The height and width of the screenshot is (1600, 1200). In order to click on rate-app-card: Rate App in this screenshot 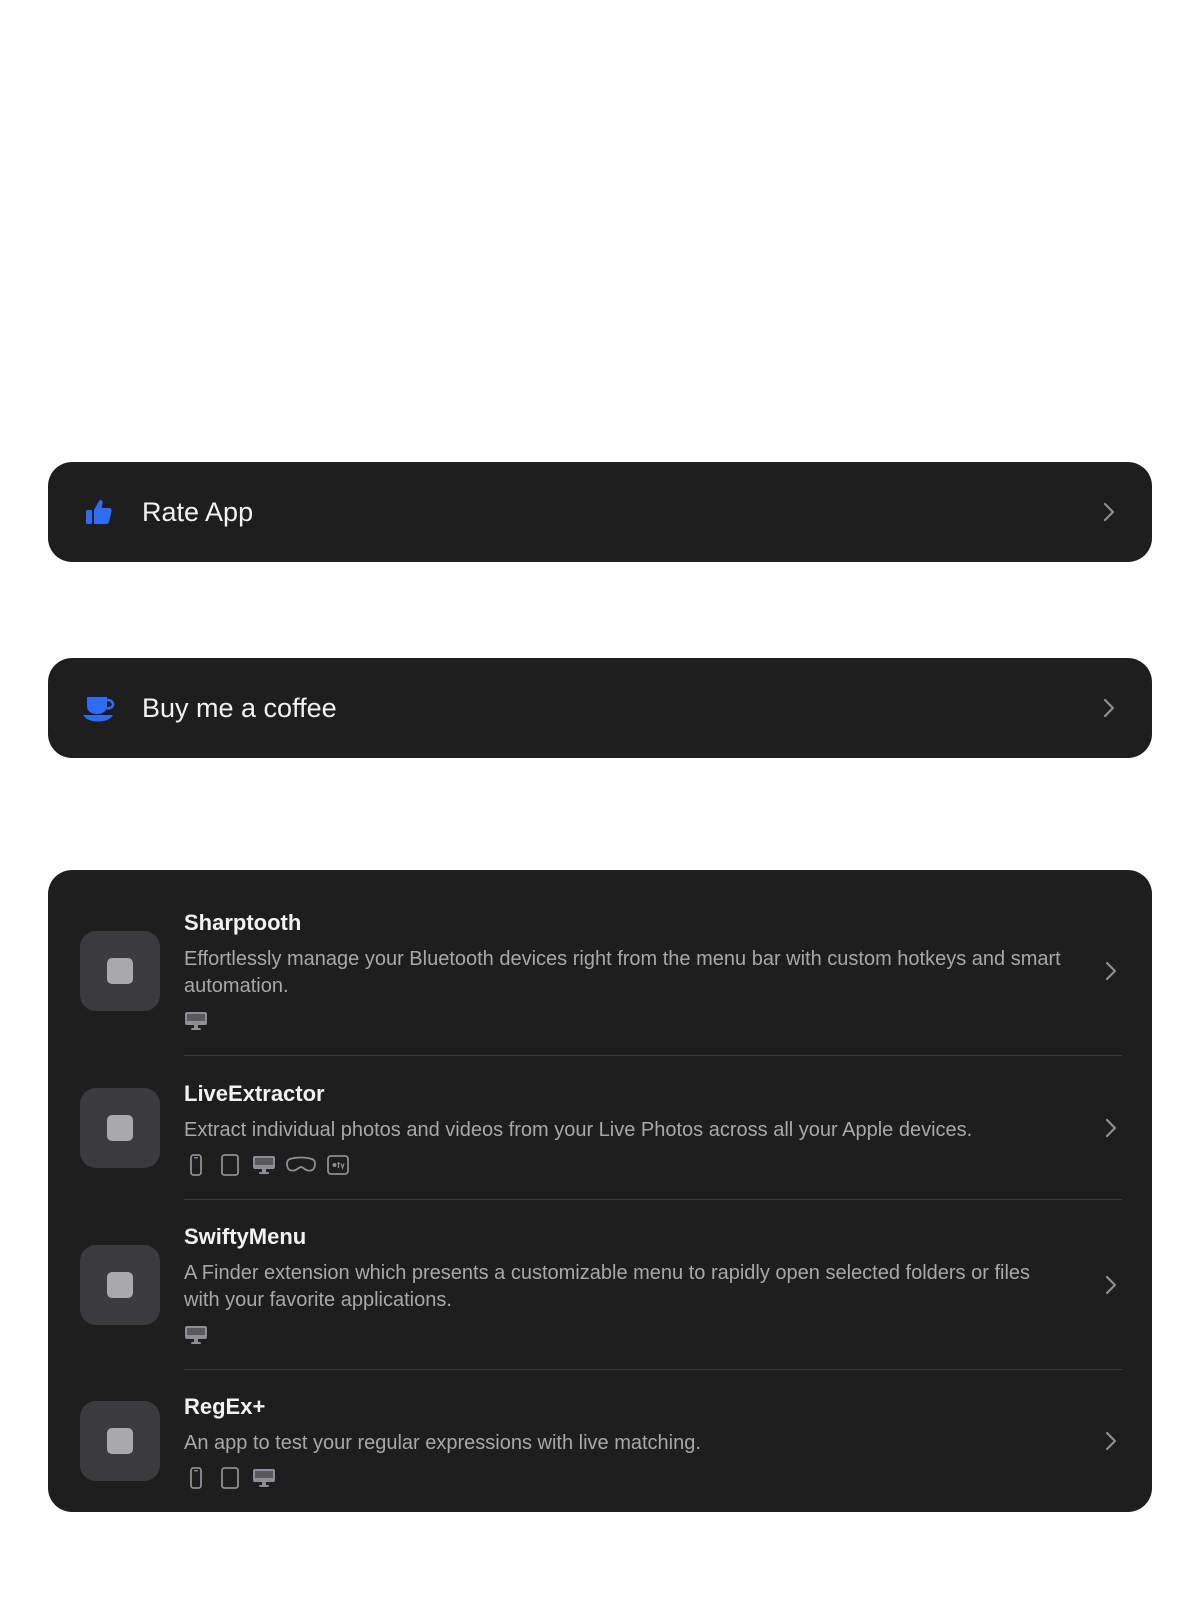, I will do `click(600, 512)`.